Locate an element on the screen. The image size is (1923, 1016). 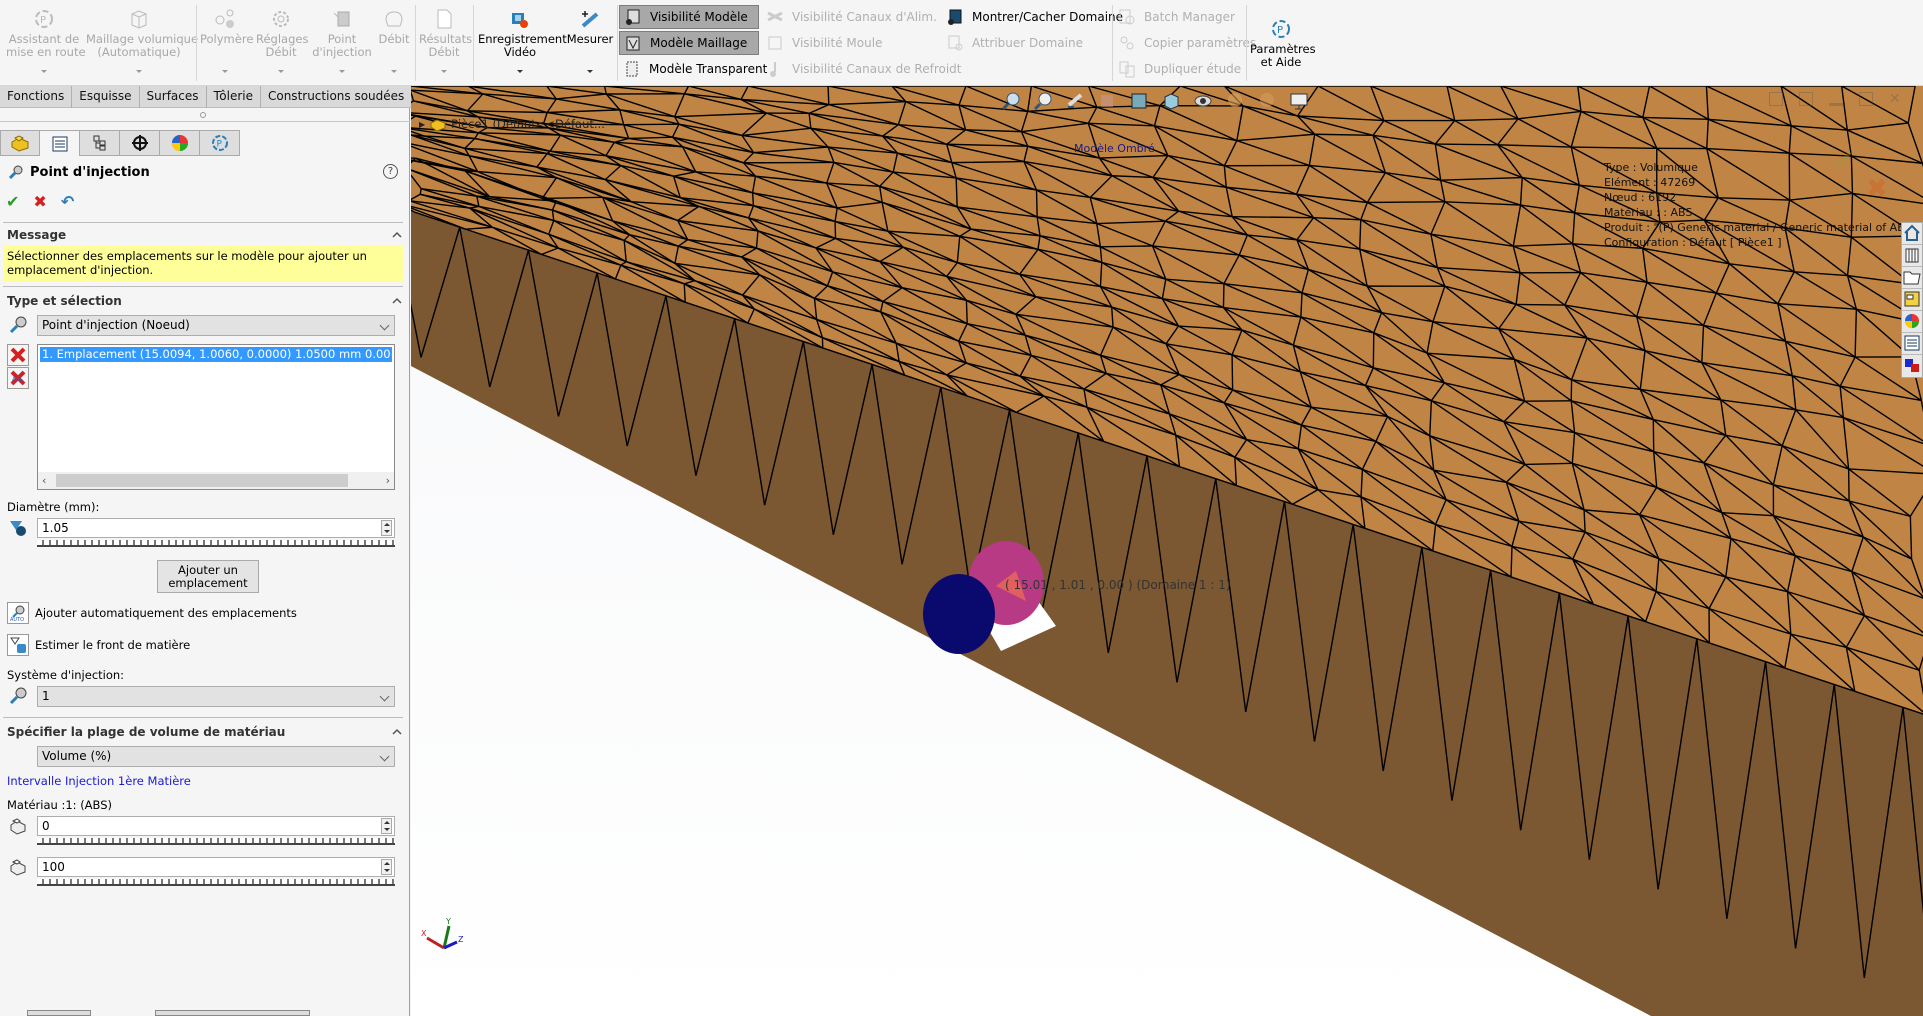
settings-help-button: P Paramètres et Aide is located at coordinates (1283, 43).